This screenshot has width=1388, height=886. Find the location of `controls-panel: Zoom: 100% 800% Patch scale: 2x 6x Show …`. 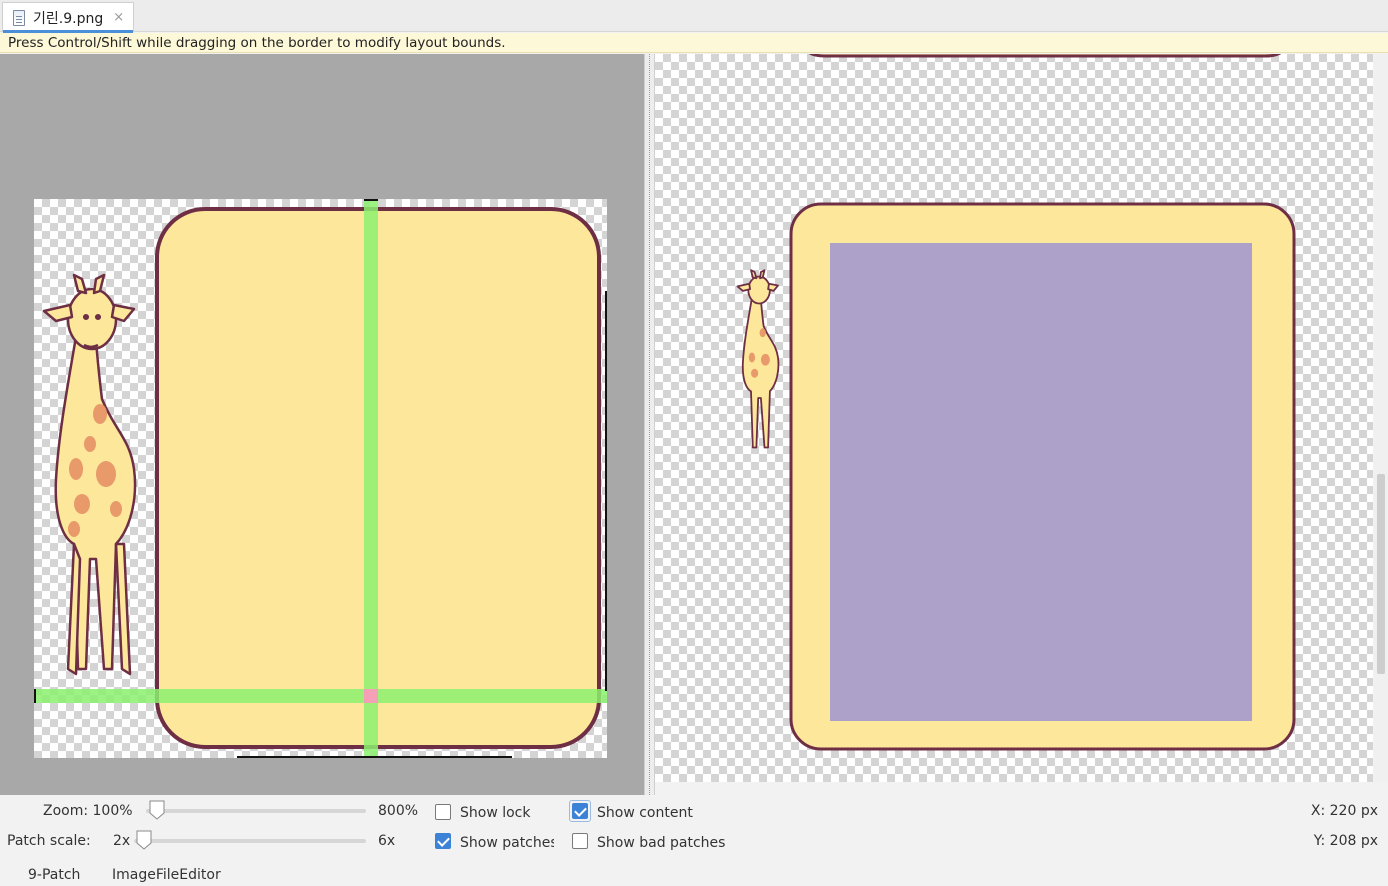

controls-panel: Zoom: 100% 800% Patch scale: 2x 6x Show … is located at coordinates (694, 840).